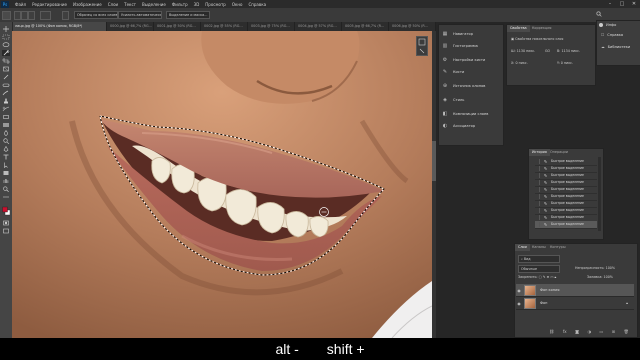  What do you see at coordinates (20, 4) in the screenshot?
I see `menu-file: Файл` at bounding box center [20, 4].